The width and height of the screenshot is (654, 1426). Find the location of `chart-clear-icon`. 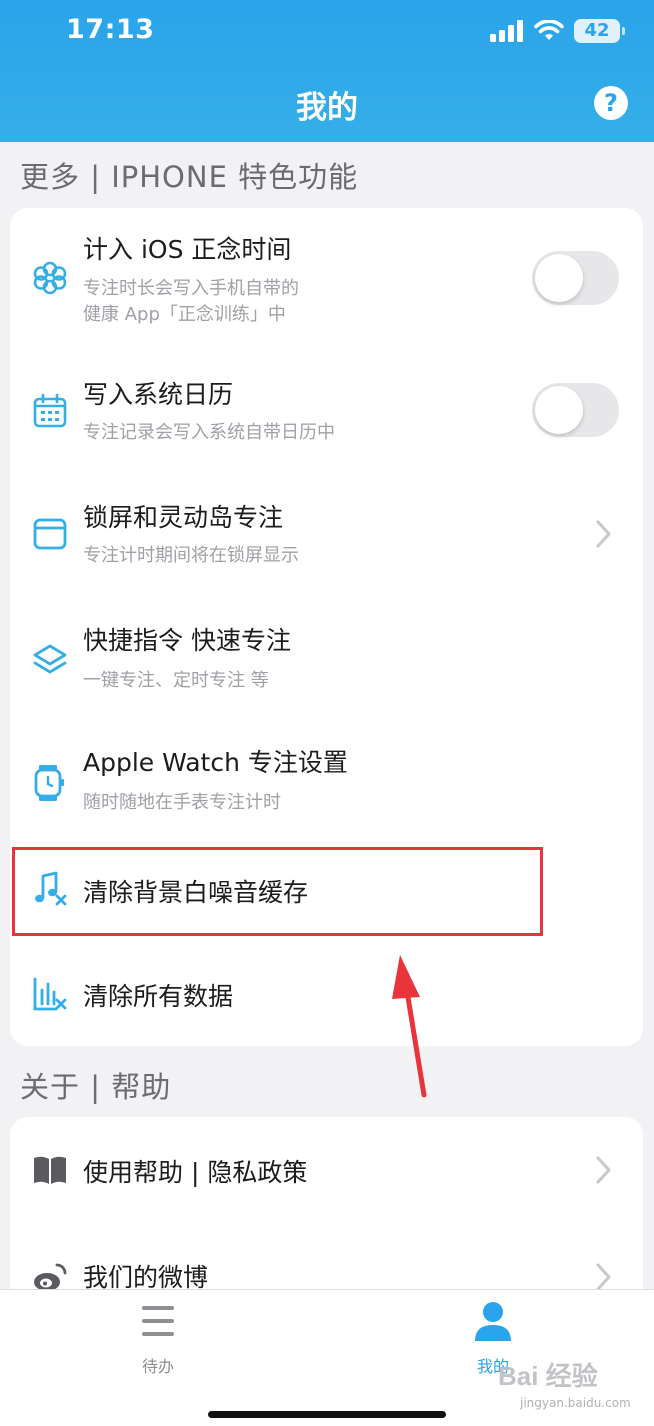

chart-clear-icon is located at coordinates (50, 994).